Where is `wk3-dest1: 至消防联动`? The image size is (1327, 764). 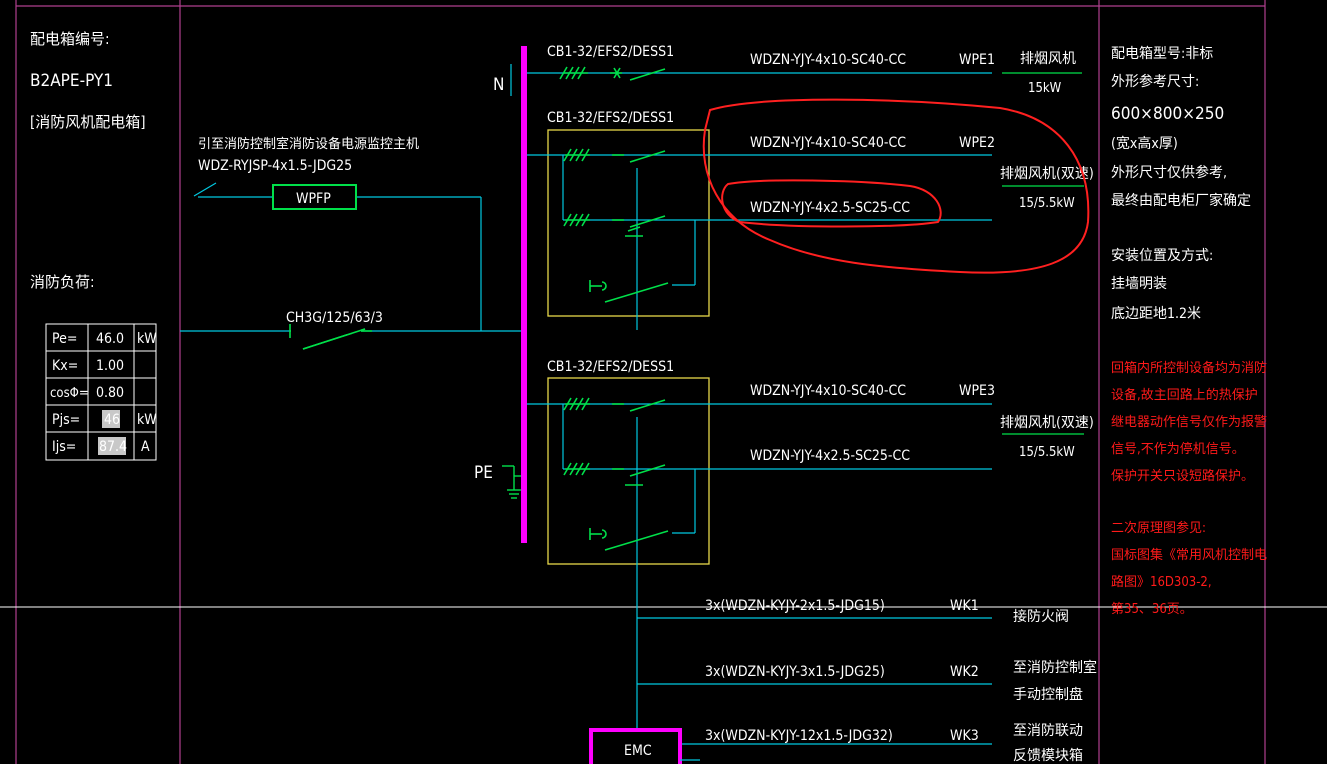 wk3-dest1: 至消防联动 is located at coordinates (1048, 731).